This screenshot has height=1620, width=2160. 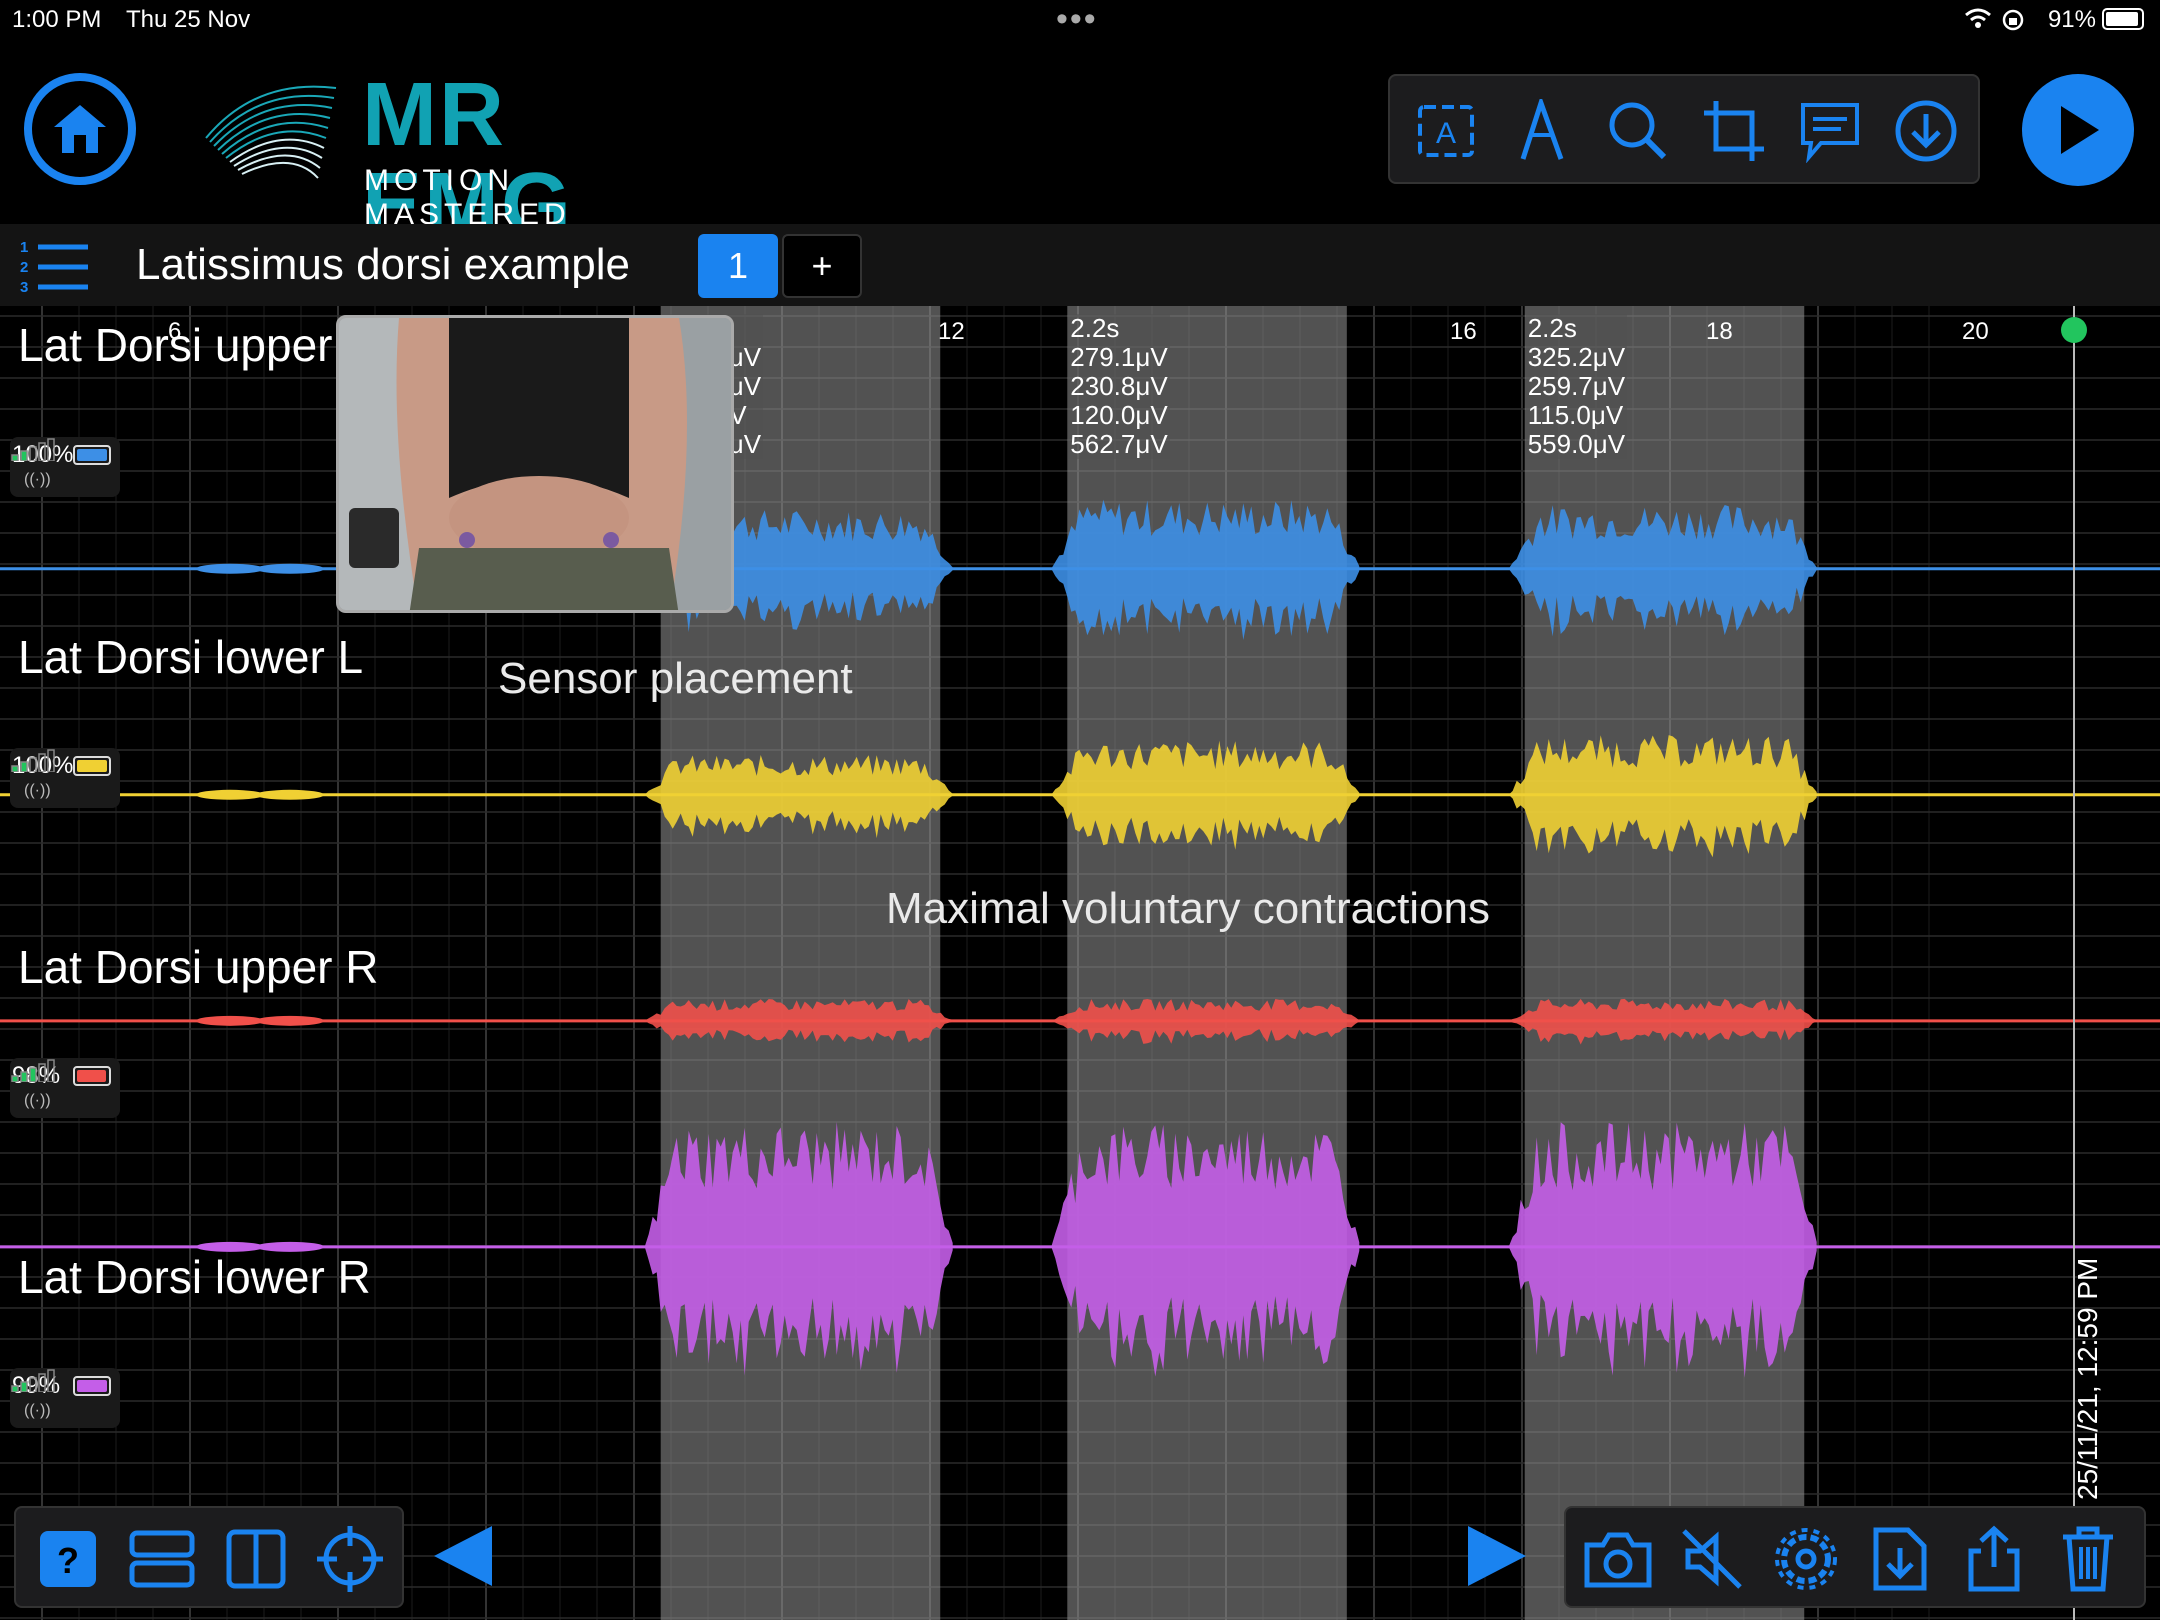 I want to click on numbered-list-icon: 1 2 3, so click(x=55, y=266).